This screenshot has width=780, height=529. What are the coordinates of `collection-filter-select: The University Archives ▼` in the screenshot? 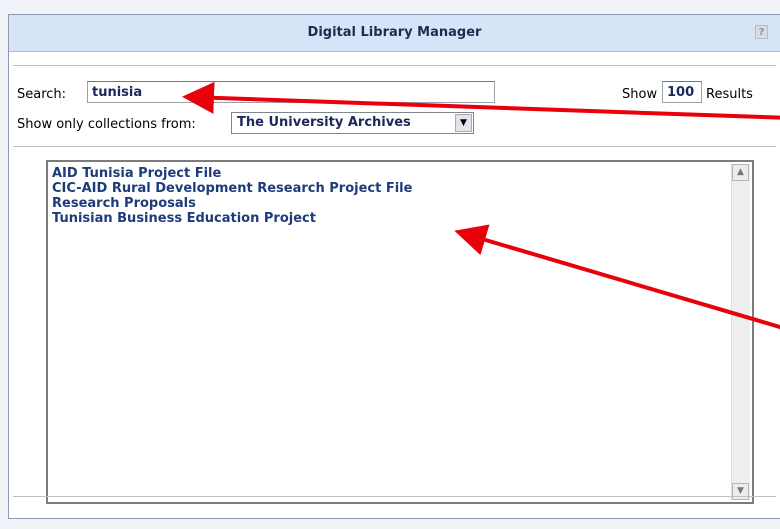 It's located at (352, 123).